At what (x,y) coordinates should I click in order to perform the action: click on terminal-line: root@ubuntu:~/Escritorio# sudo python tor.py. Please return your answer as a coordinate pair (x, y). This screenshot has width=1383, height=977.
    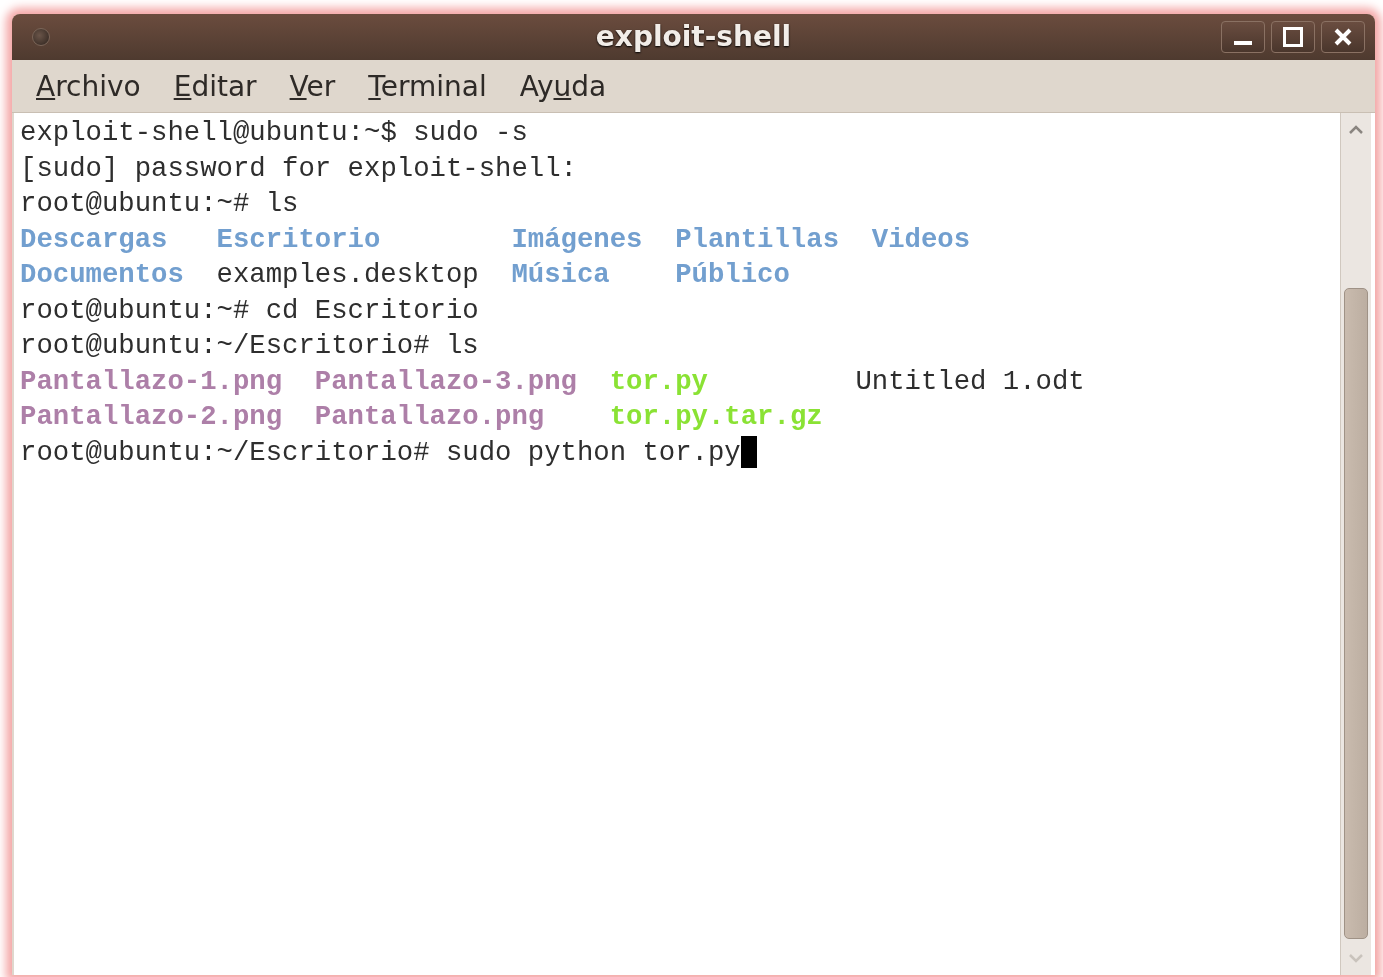
    Looking at the image, I should click on (380, 452).